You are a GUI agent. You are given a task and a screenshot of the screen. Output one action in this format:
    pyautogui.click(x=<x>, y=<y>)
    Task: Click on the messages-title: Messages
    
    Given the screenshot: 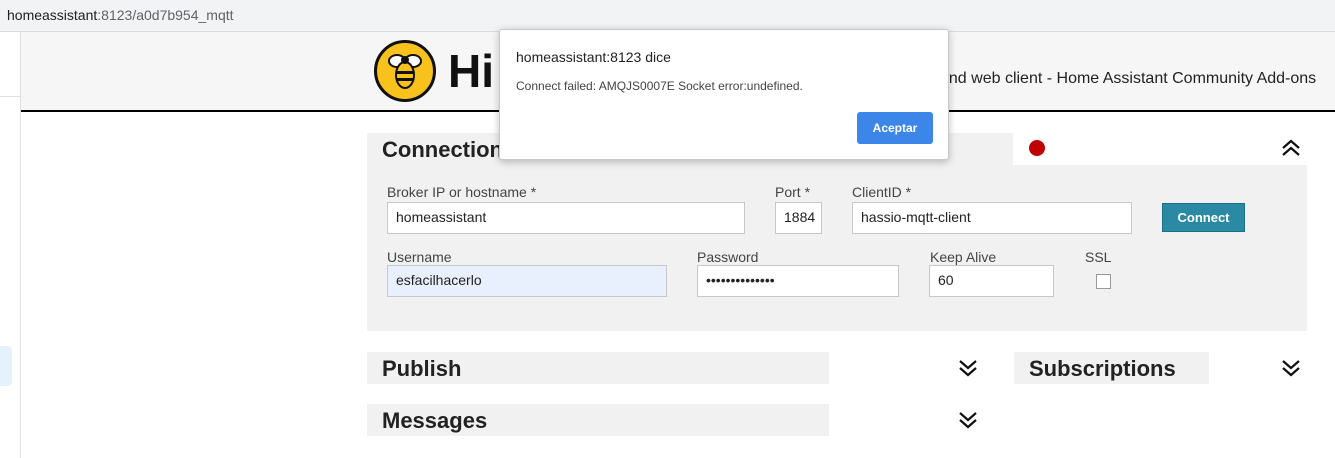 What is the action you would take?
    pyautogui.click(x=435, y=420)
    